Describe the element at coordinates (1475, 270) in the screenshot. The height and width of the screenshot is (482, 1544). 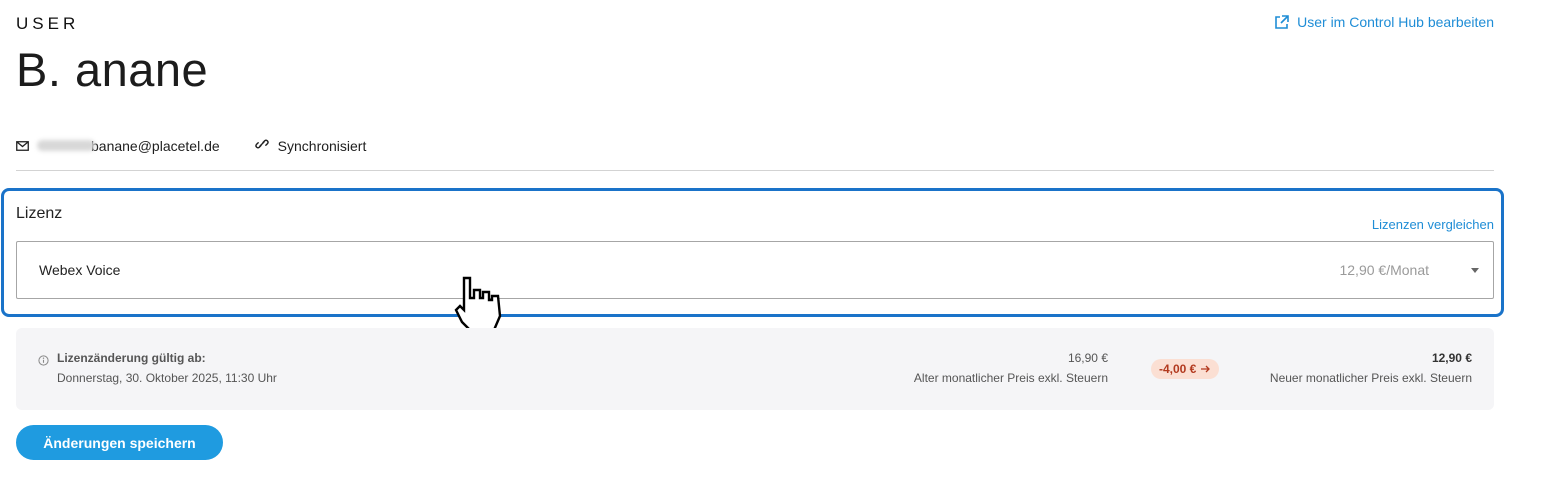
I see `chevron-down-icon` at that location.